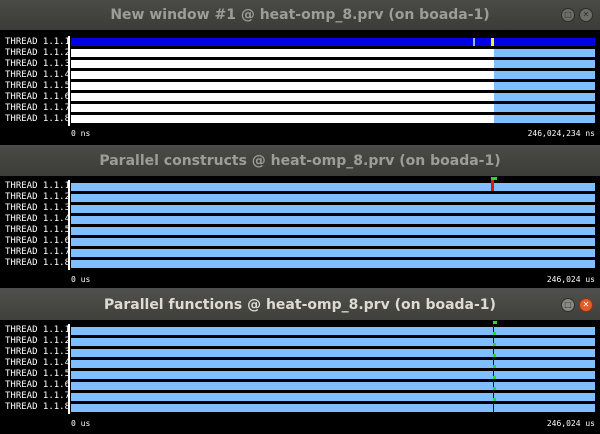 The width and height of the screenshot is (600, 434). Describe the element at coordinates (561, 133) in the screenshot. I see `axis-end-label: 246,024,234 ns` at that location.